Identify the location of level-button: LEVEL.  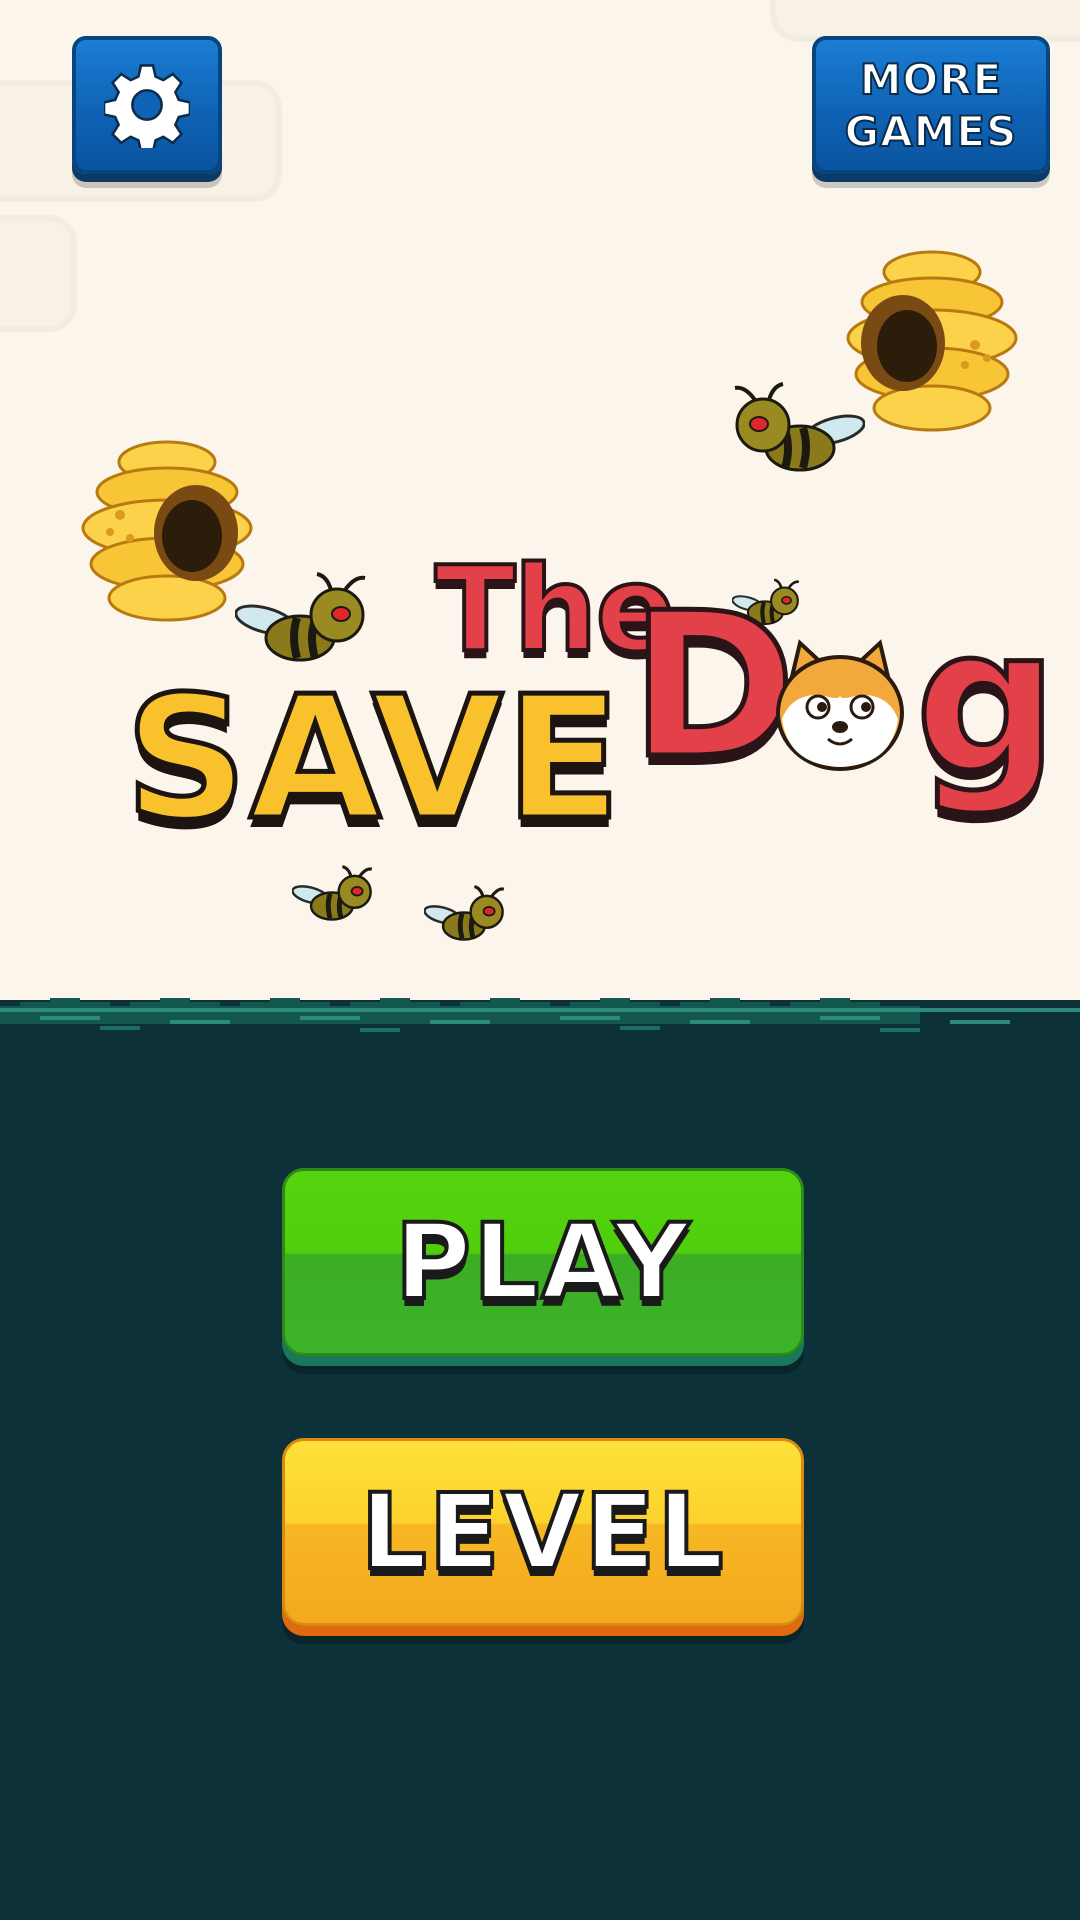
(543, 1532).